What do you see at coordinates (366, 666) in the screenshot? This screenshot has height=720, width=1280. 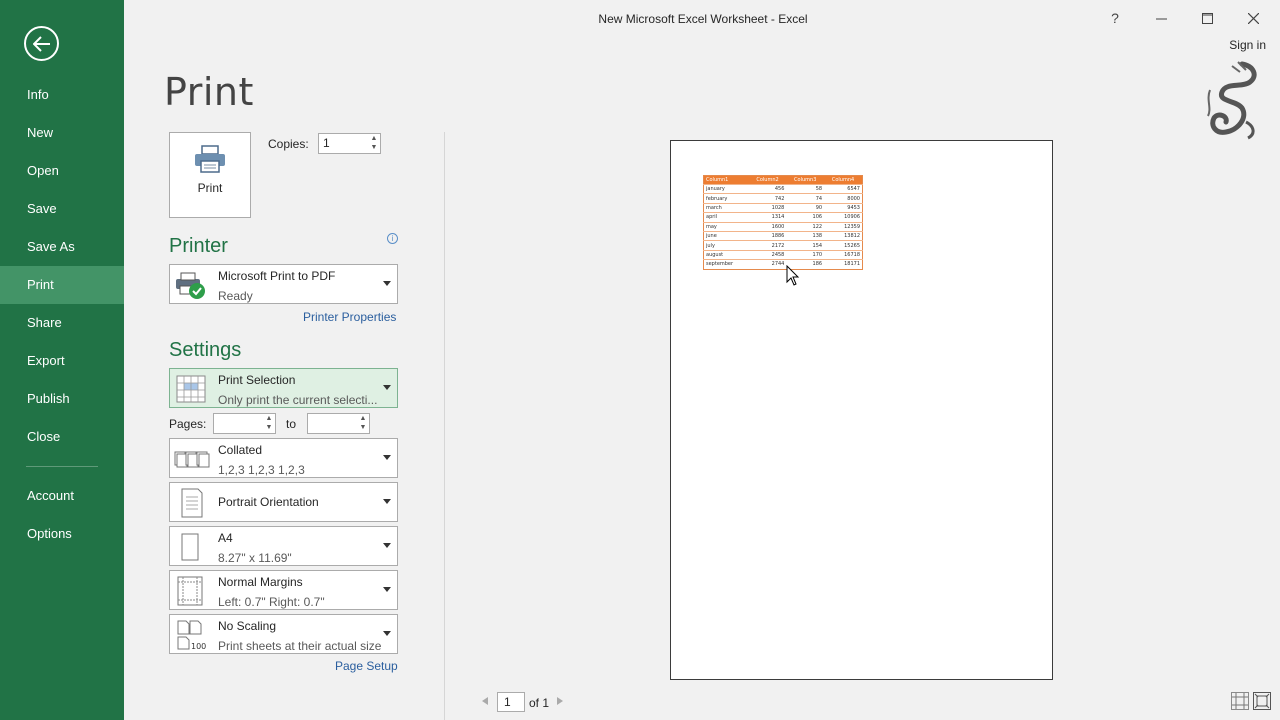 I see `page-setup-link: Page Setup` at bounding box center [366, 666].